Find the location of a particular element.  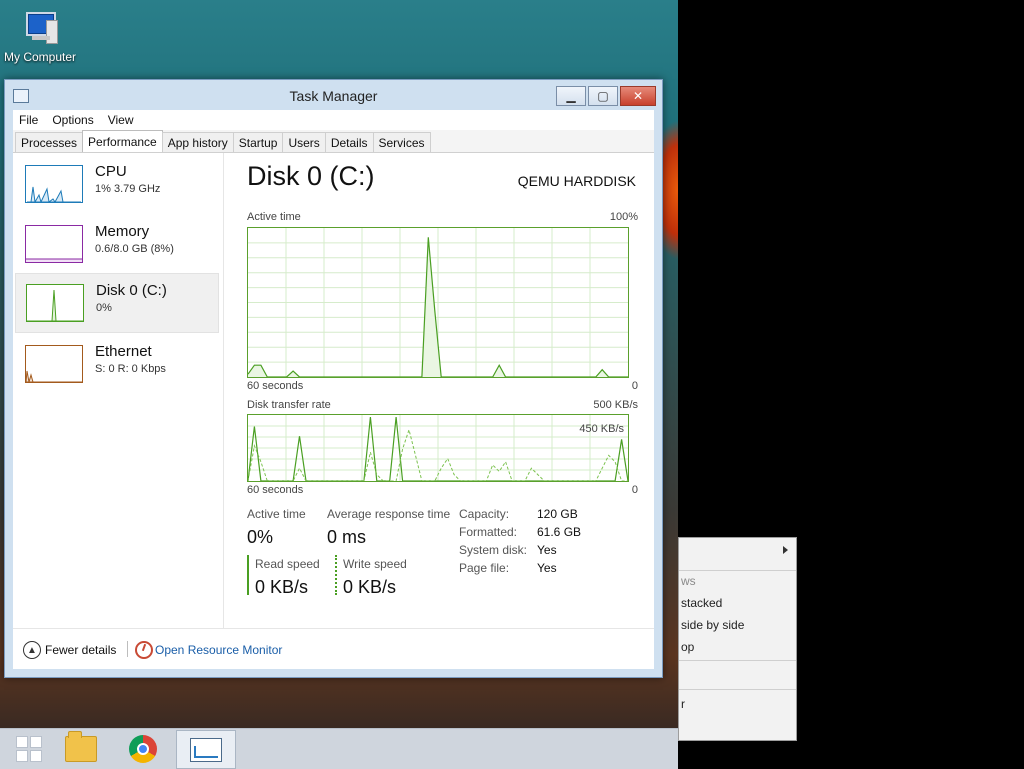

windows-logo-icon is located at coordinates (29, 749).